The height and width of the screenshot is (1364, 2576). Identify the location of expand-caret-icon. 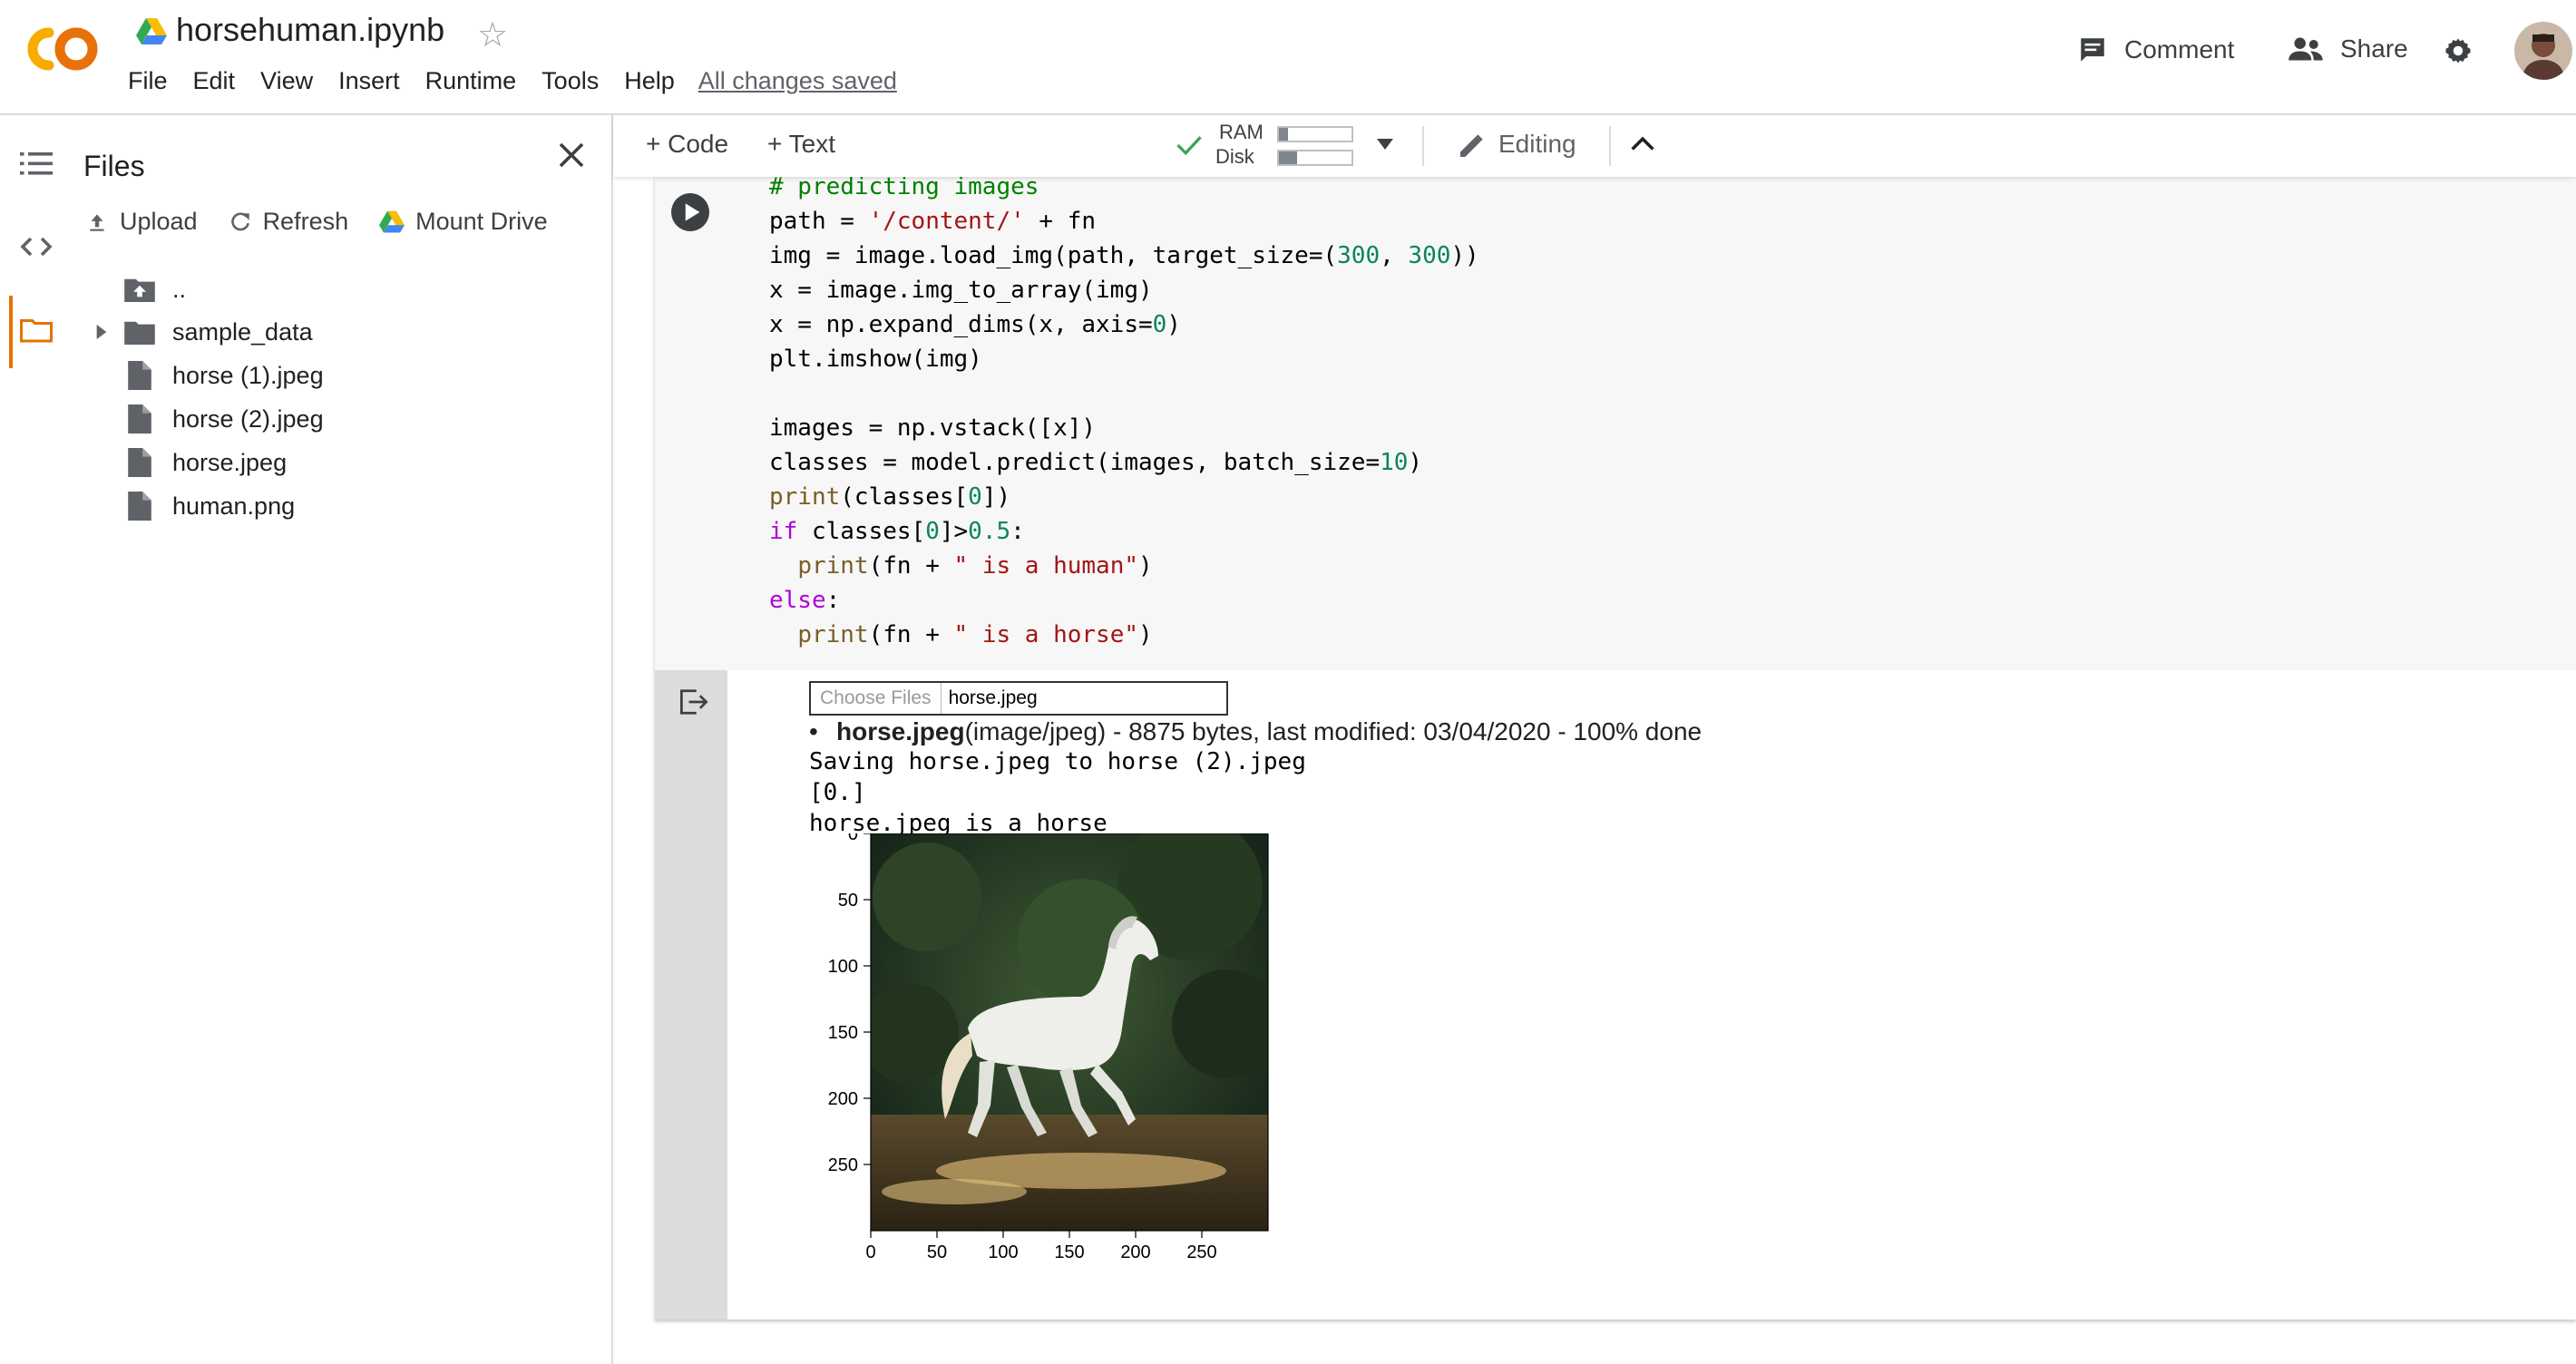
(101, 332).